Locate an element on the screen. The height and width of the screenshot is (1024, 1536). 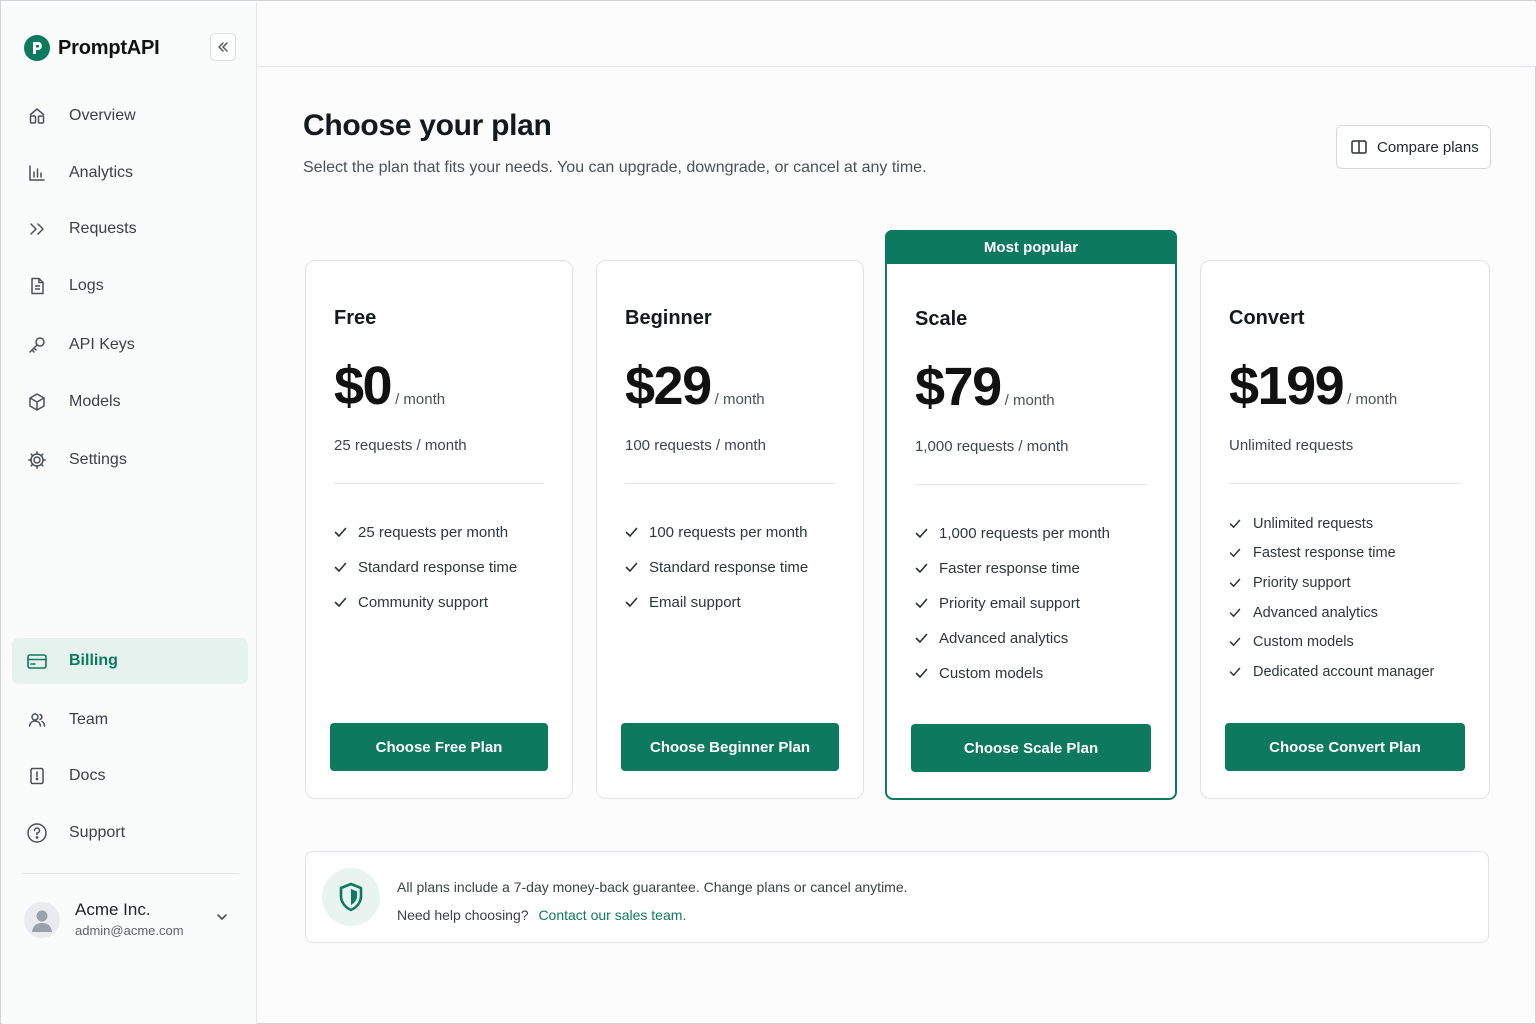
plan-price: $199 / month is located at coordinates (1313, 386).